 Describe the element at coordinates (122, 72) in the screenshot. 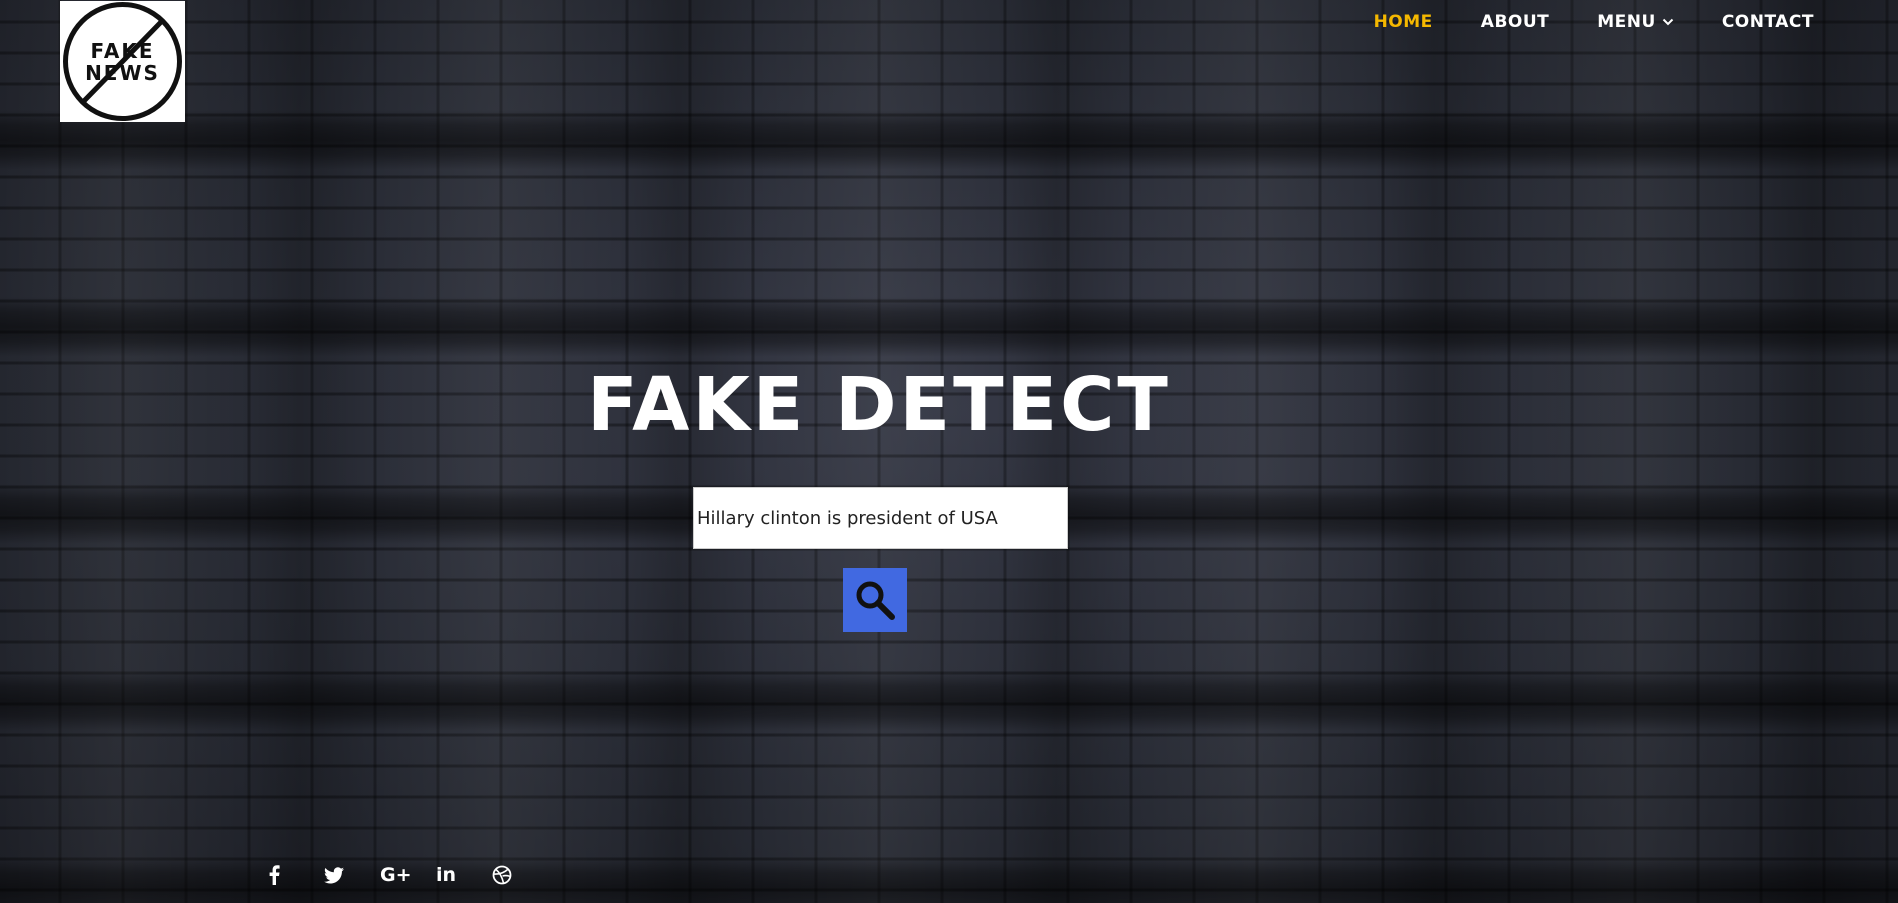

I see `logo-text-line2: NEWS` at that location.